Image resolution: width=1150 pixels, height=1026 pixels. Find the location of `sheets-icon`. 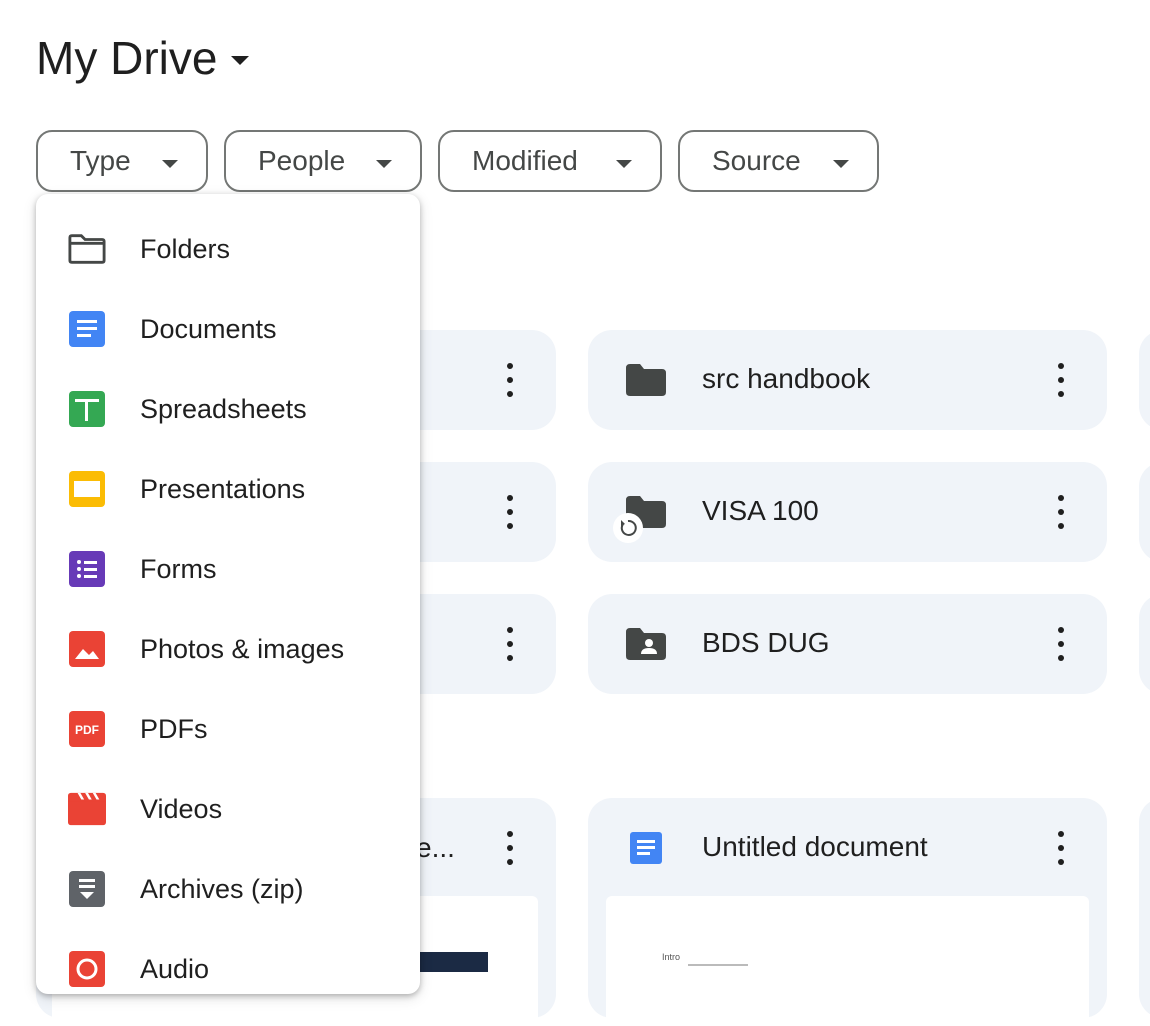

sheets-icon is located at coordinates (87, 409).